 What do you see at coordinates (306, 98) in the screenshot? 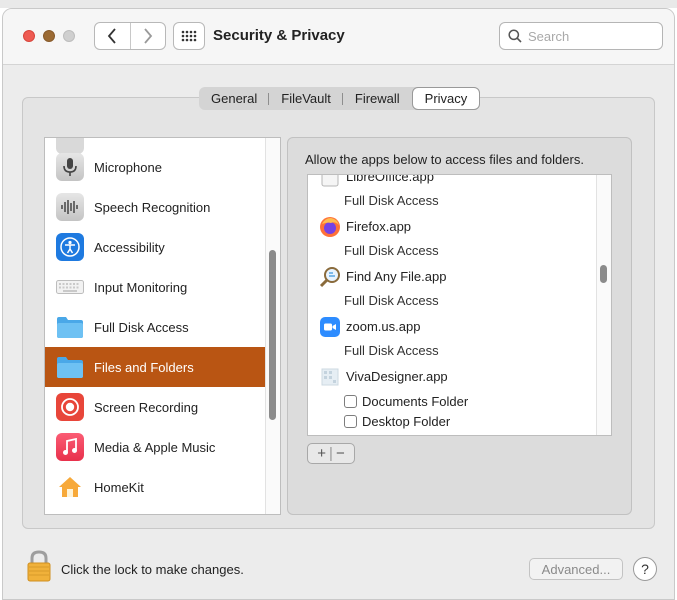
I see `tab-filevault: FileVault` at bounding box center [306, 98].